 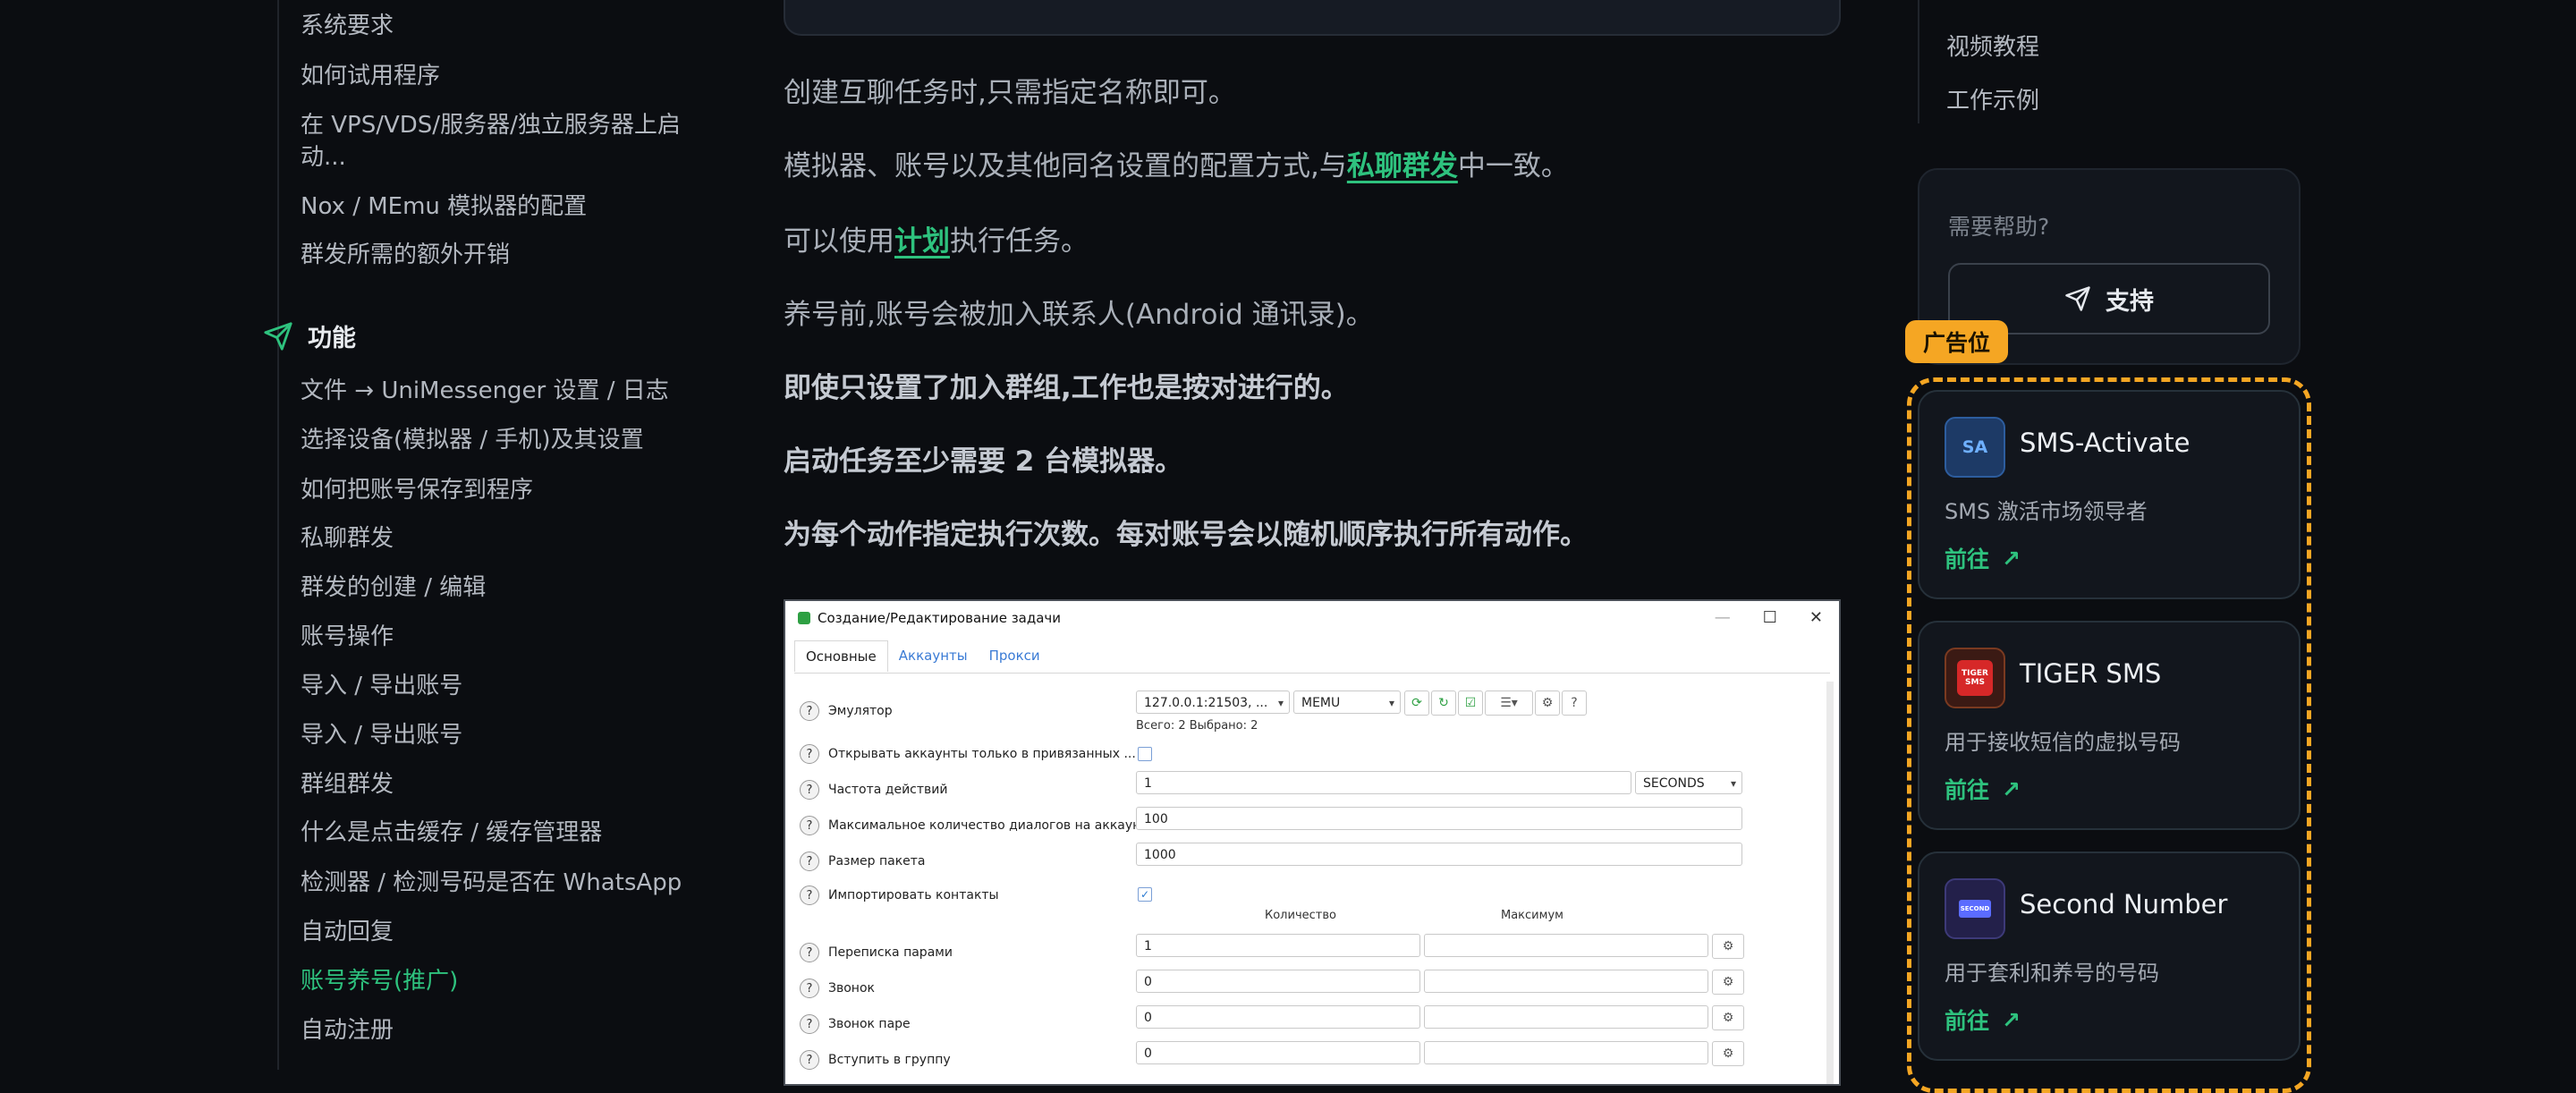 I want to click on toc-item-video: 视频教程, so click(x=1992, y=45).